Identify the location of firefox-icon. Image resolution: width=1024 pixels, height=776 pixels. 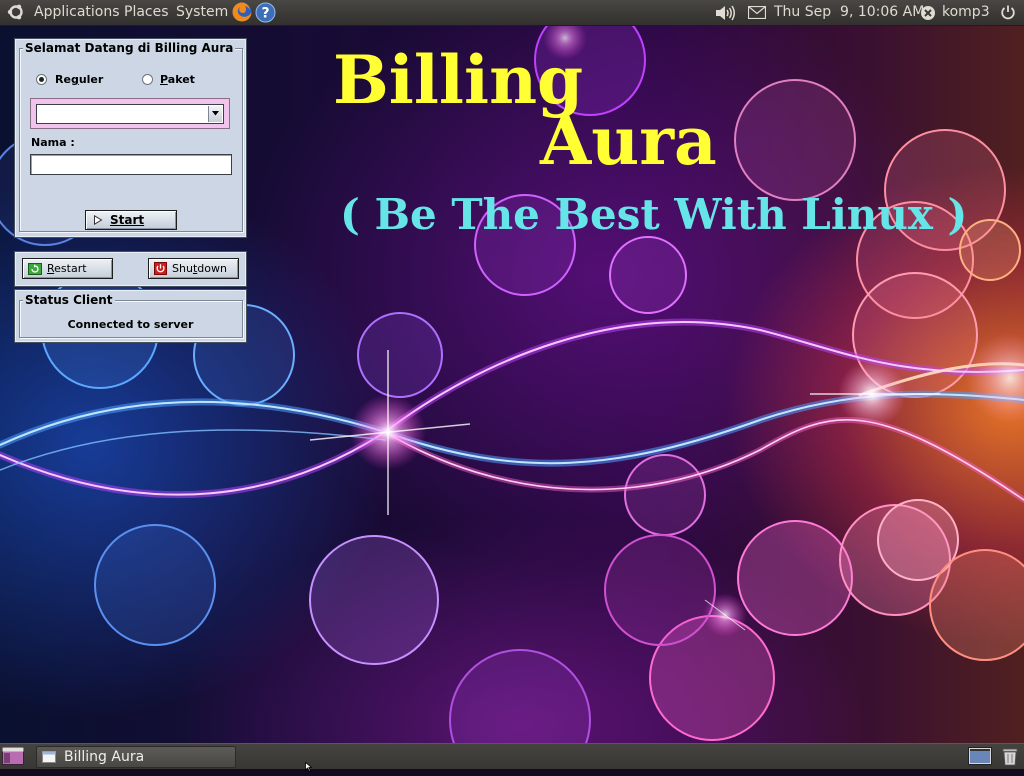
(242, 14).